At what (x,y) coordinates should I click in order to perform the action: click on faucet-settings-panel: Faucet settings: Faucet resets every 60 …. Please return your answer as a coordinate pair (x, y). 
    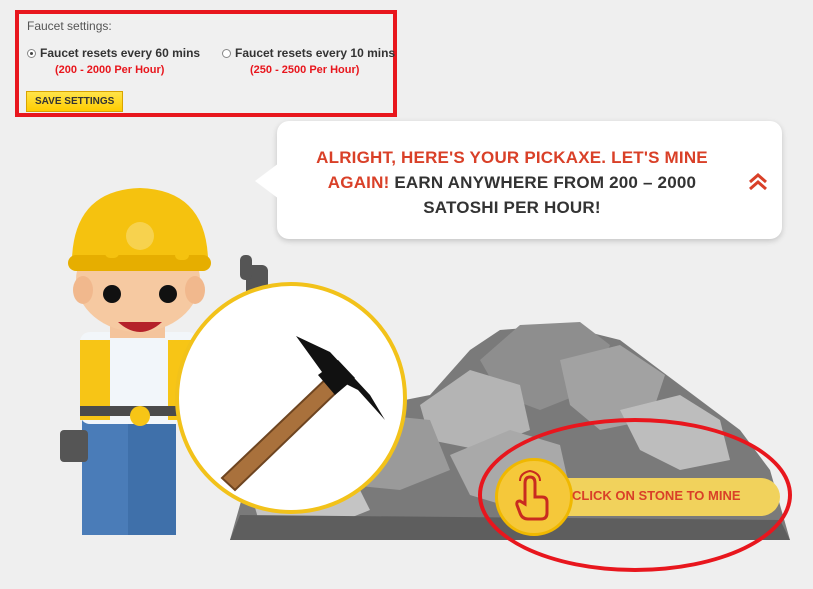
    Looking at the image, I should click on (206, 63).